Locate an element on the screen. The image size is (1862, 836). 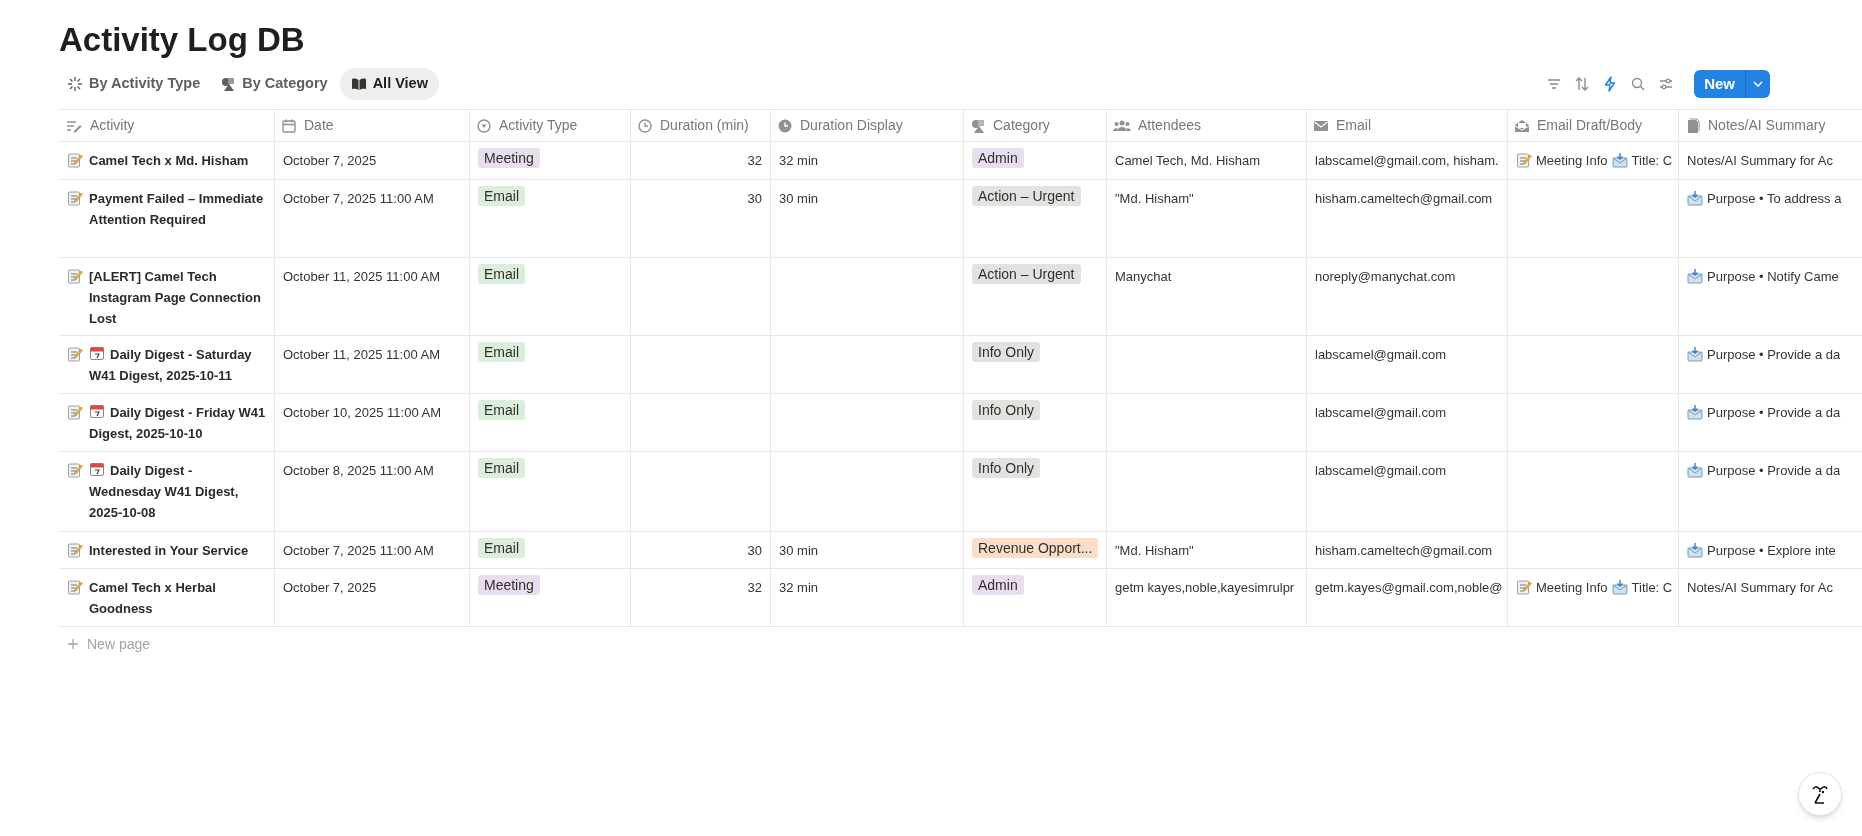
attendees-text: "Md. Hisham" is located at coordinates (1154, 550).